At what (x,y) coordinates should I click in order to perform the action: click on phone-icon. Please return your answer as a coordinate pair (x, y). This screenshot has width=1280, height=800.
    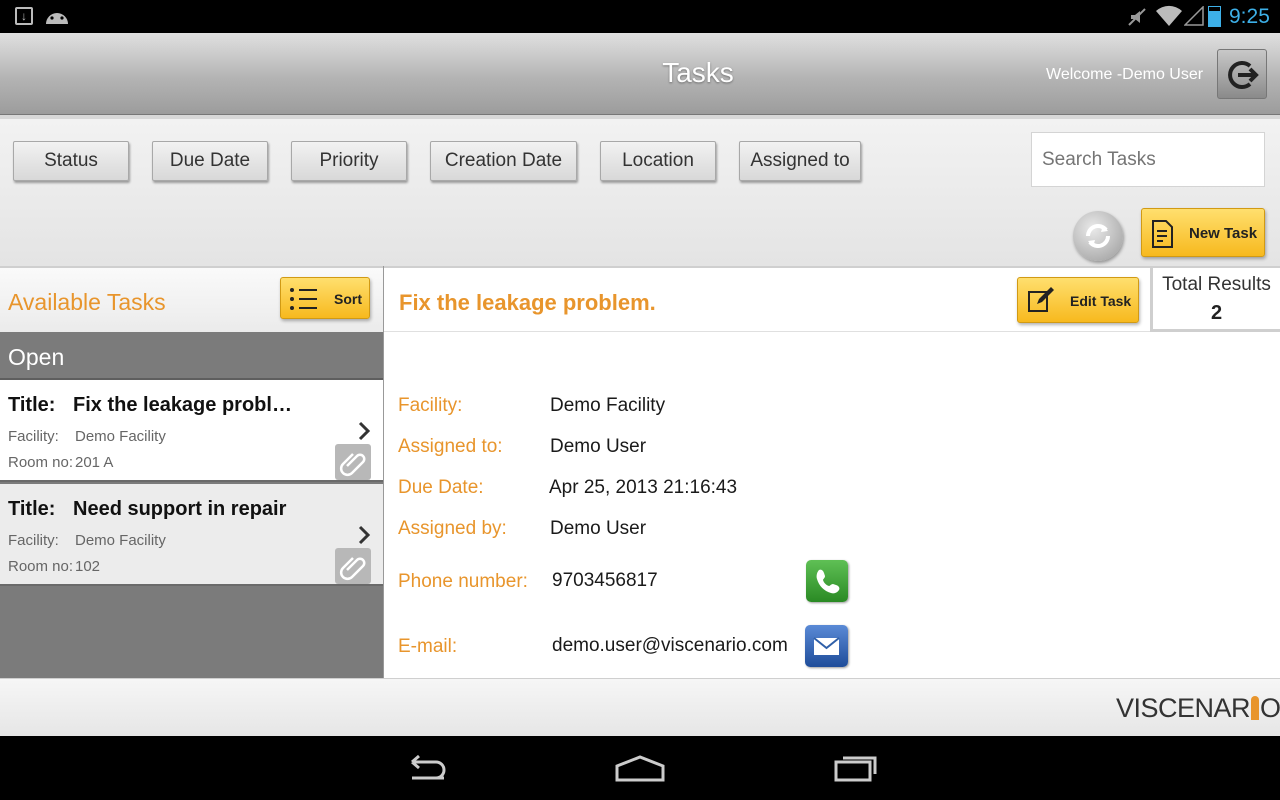
    Looking at the image, I should click on (828, 581).